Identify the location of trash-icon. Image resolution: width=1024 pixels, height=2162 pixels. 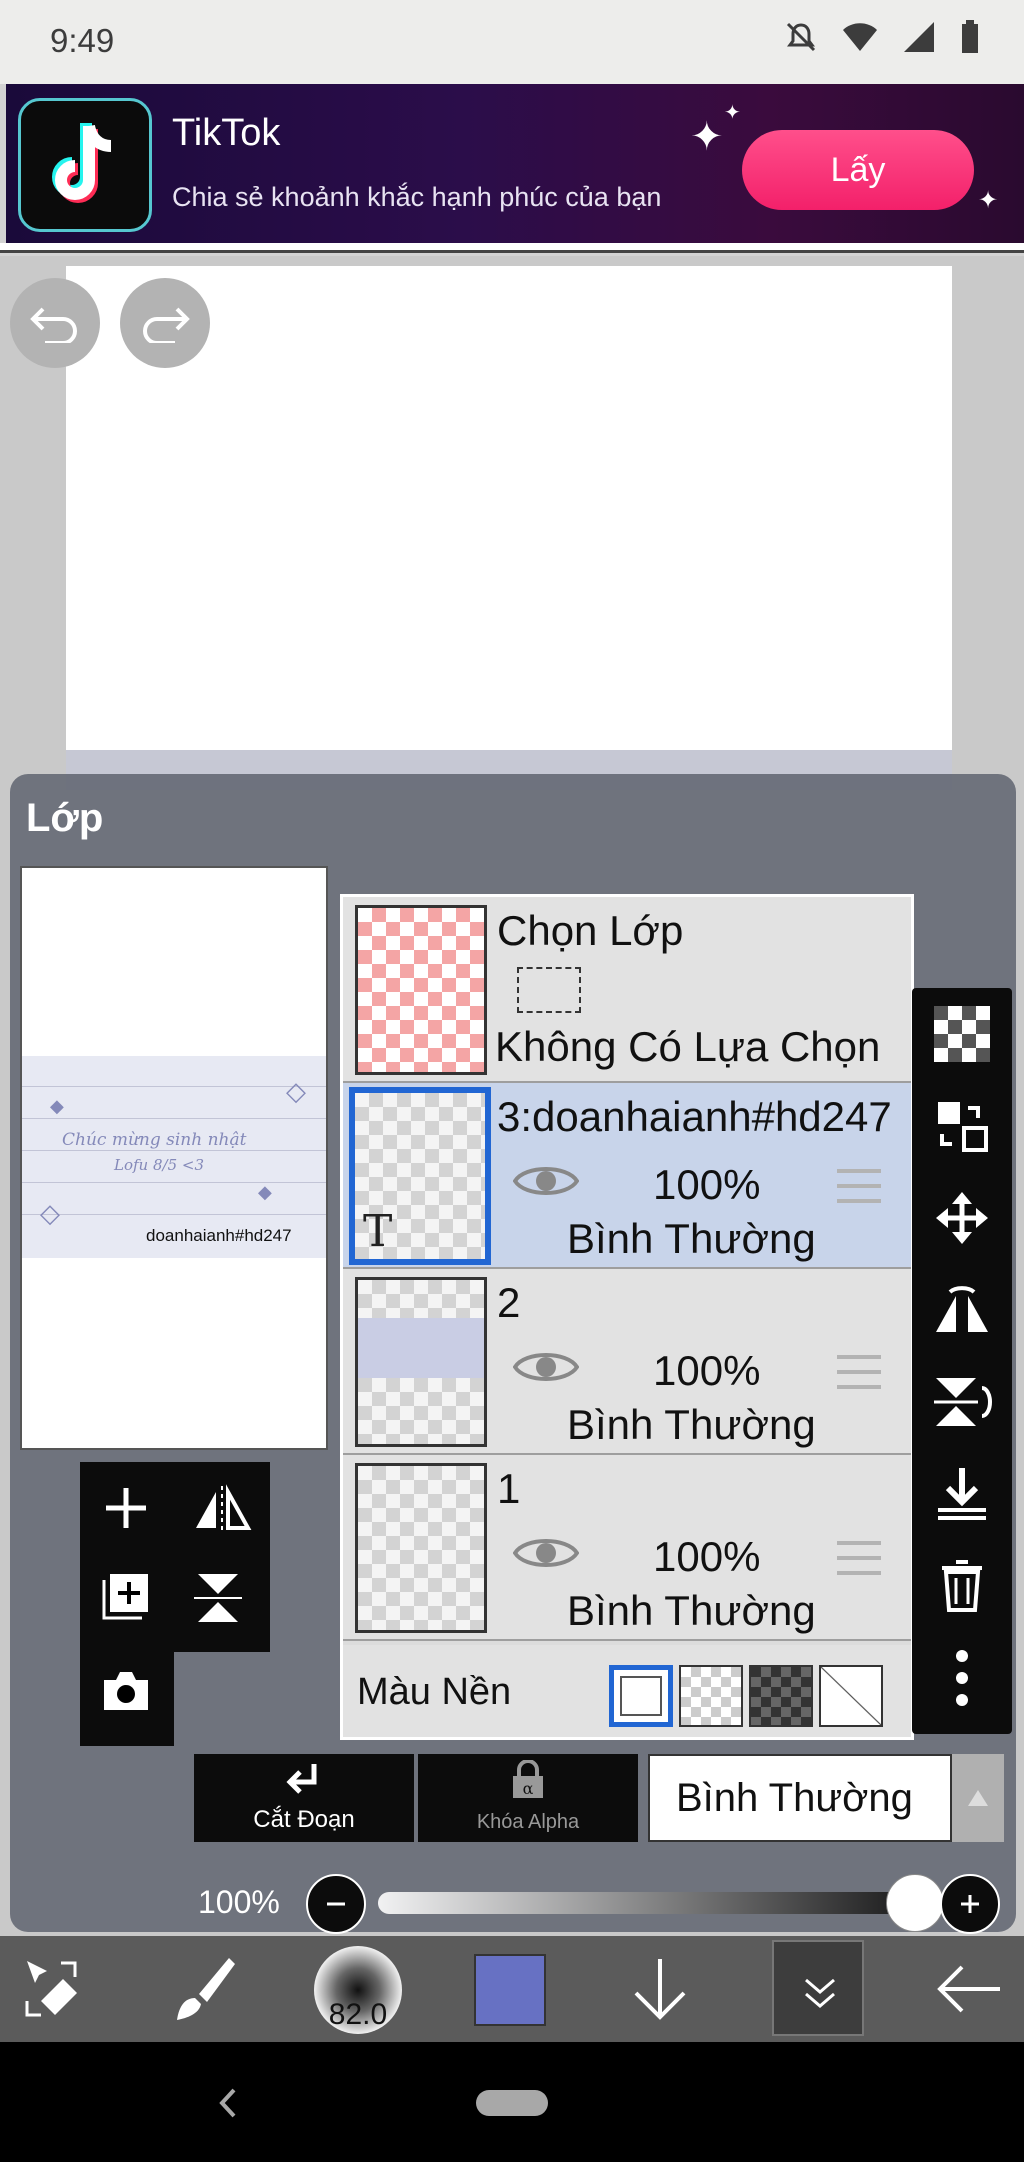
(962, 1586).